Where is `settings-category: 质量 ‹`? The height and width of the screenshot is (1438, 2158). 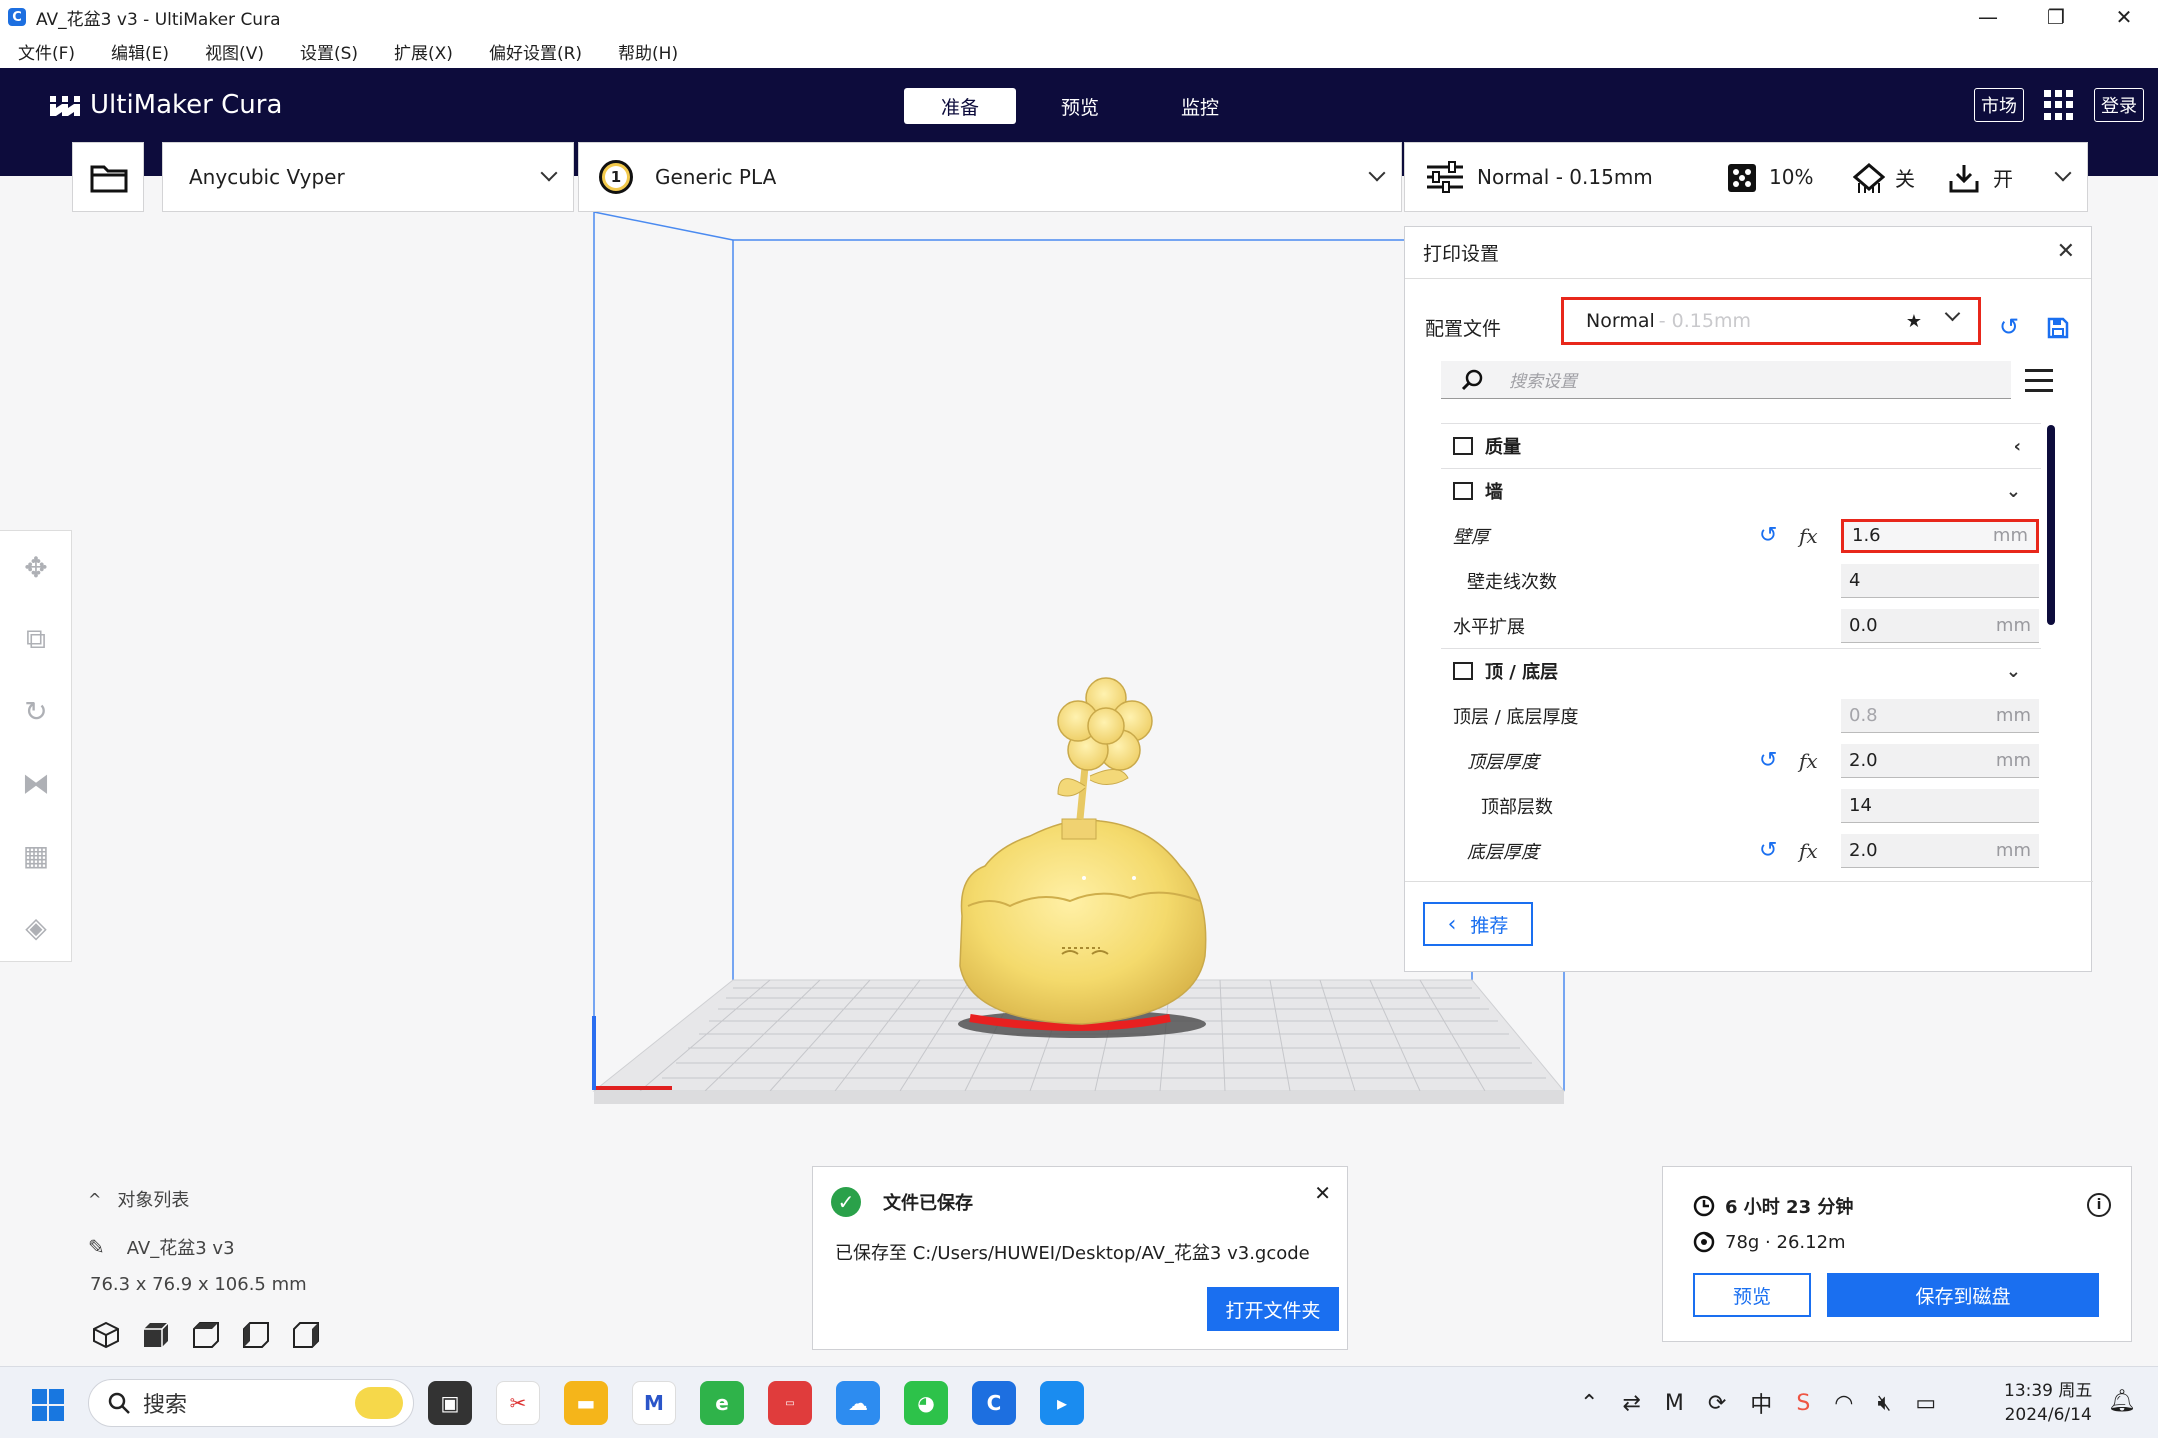
settings-category: 质量 ‹ is located at coordinates (1741, 445).